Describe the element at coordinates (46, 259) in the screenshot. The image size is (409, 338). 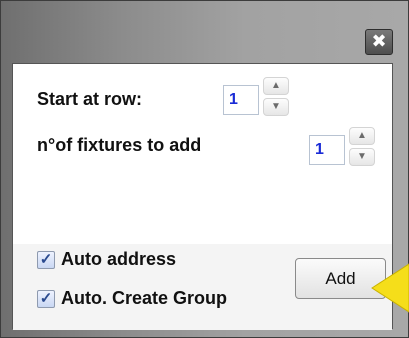
I see `auto-address-checkbox: ✓` at that location.